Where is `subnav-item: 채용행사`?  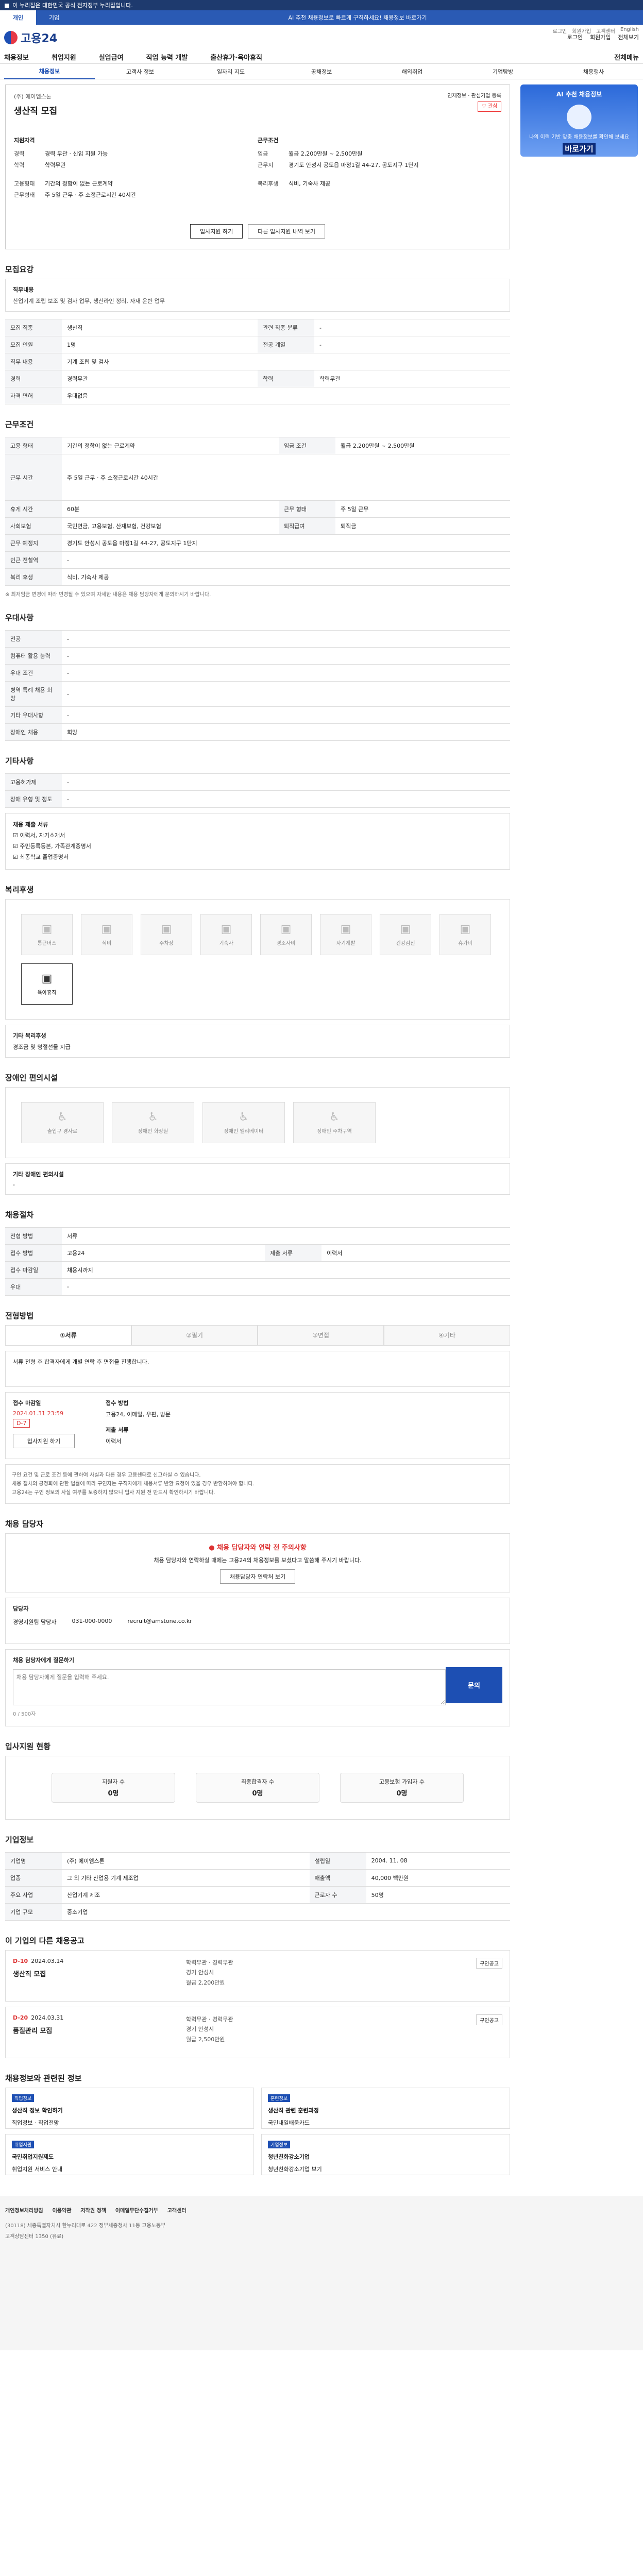
subnav-item: 채용행사 is located at coordinates (593, 71).